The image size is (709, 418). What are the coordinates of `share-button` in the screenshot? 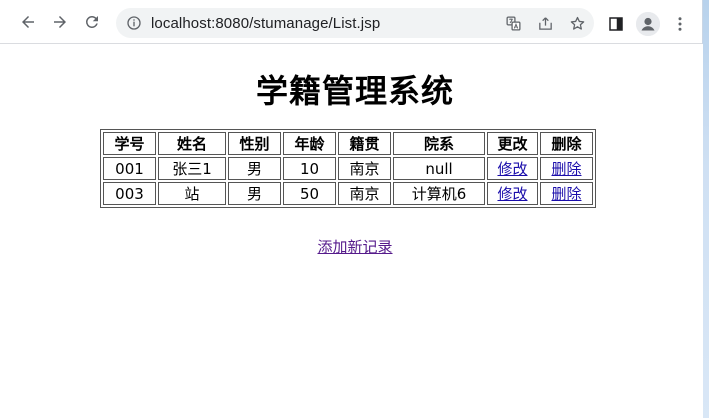 It's located at (545, 23).